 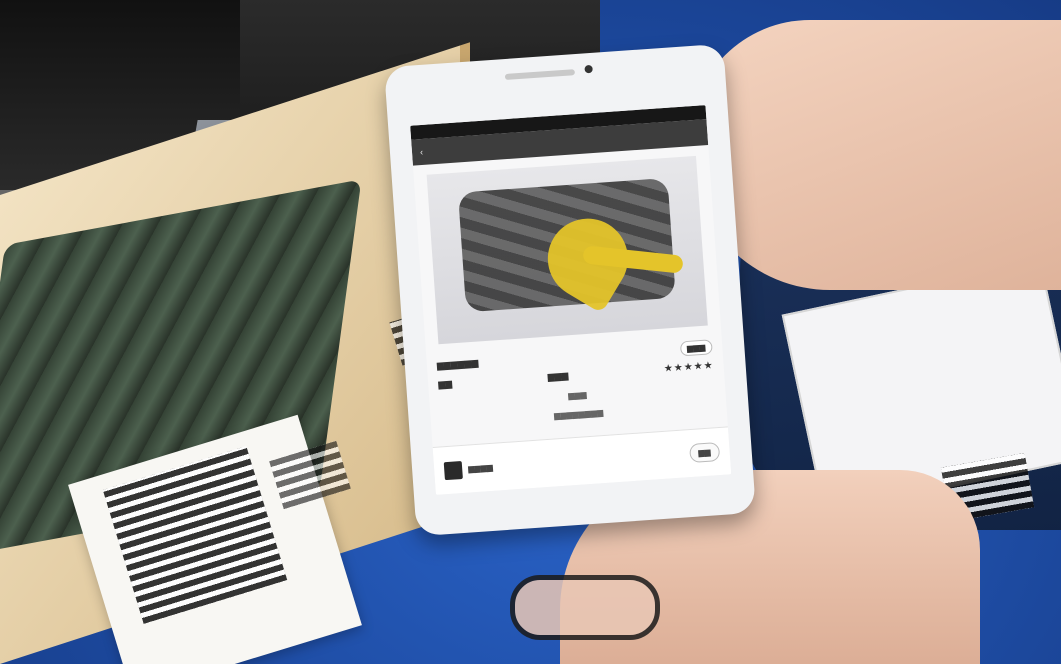 What do you see at coordinates (588, 69) in the screenshot?
I see `tablet-camera` at bounding box center [588, 69].